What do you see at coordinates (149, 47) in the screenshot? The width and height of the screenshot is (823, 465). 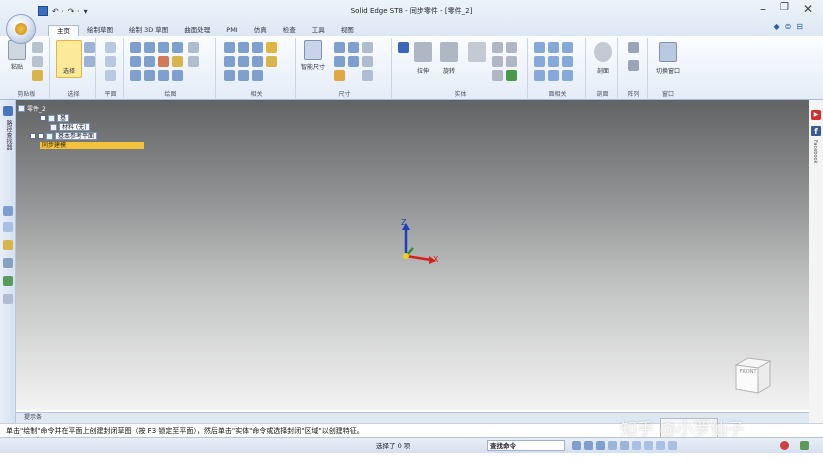 I see `arc-icon` at bounding box center [149, 47].